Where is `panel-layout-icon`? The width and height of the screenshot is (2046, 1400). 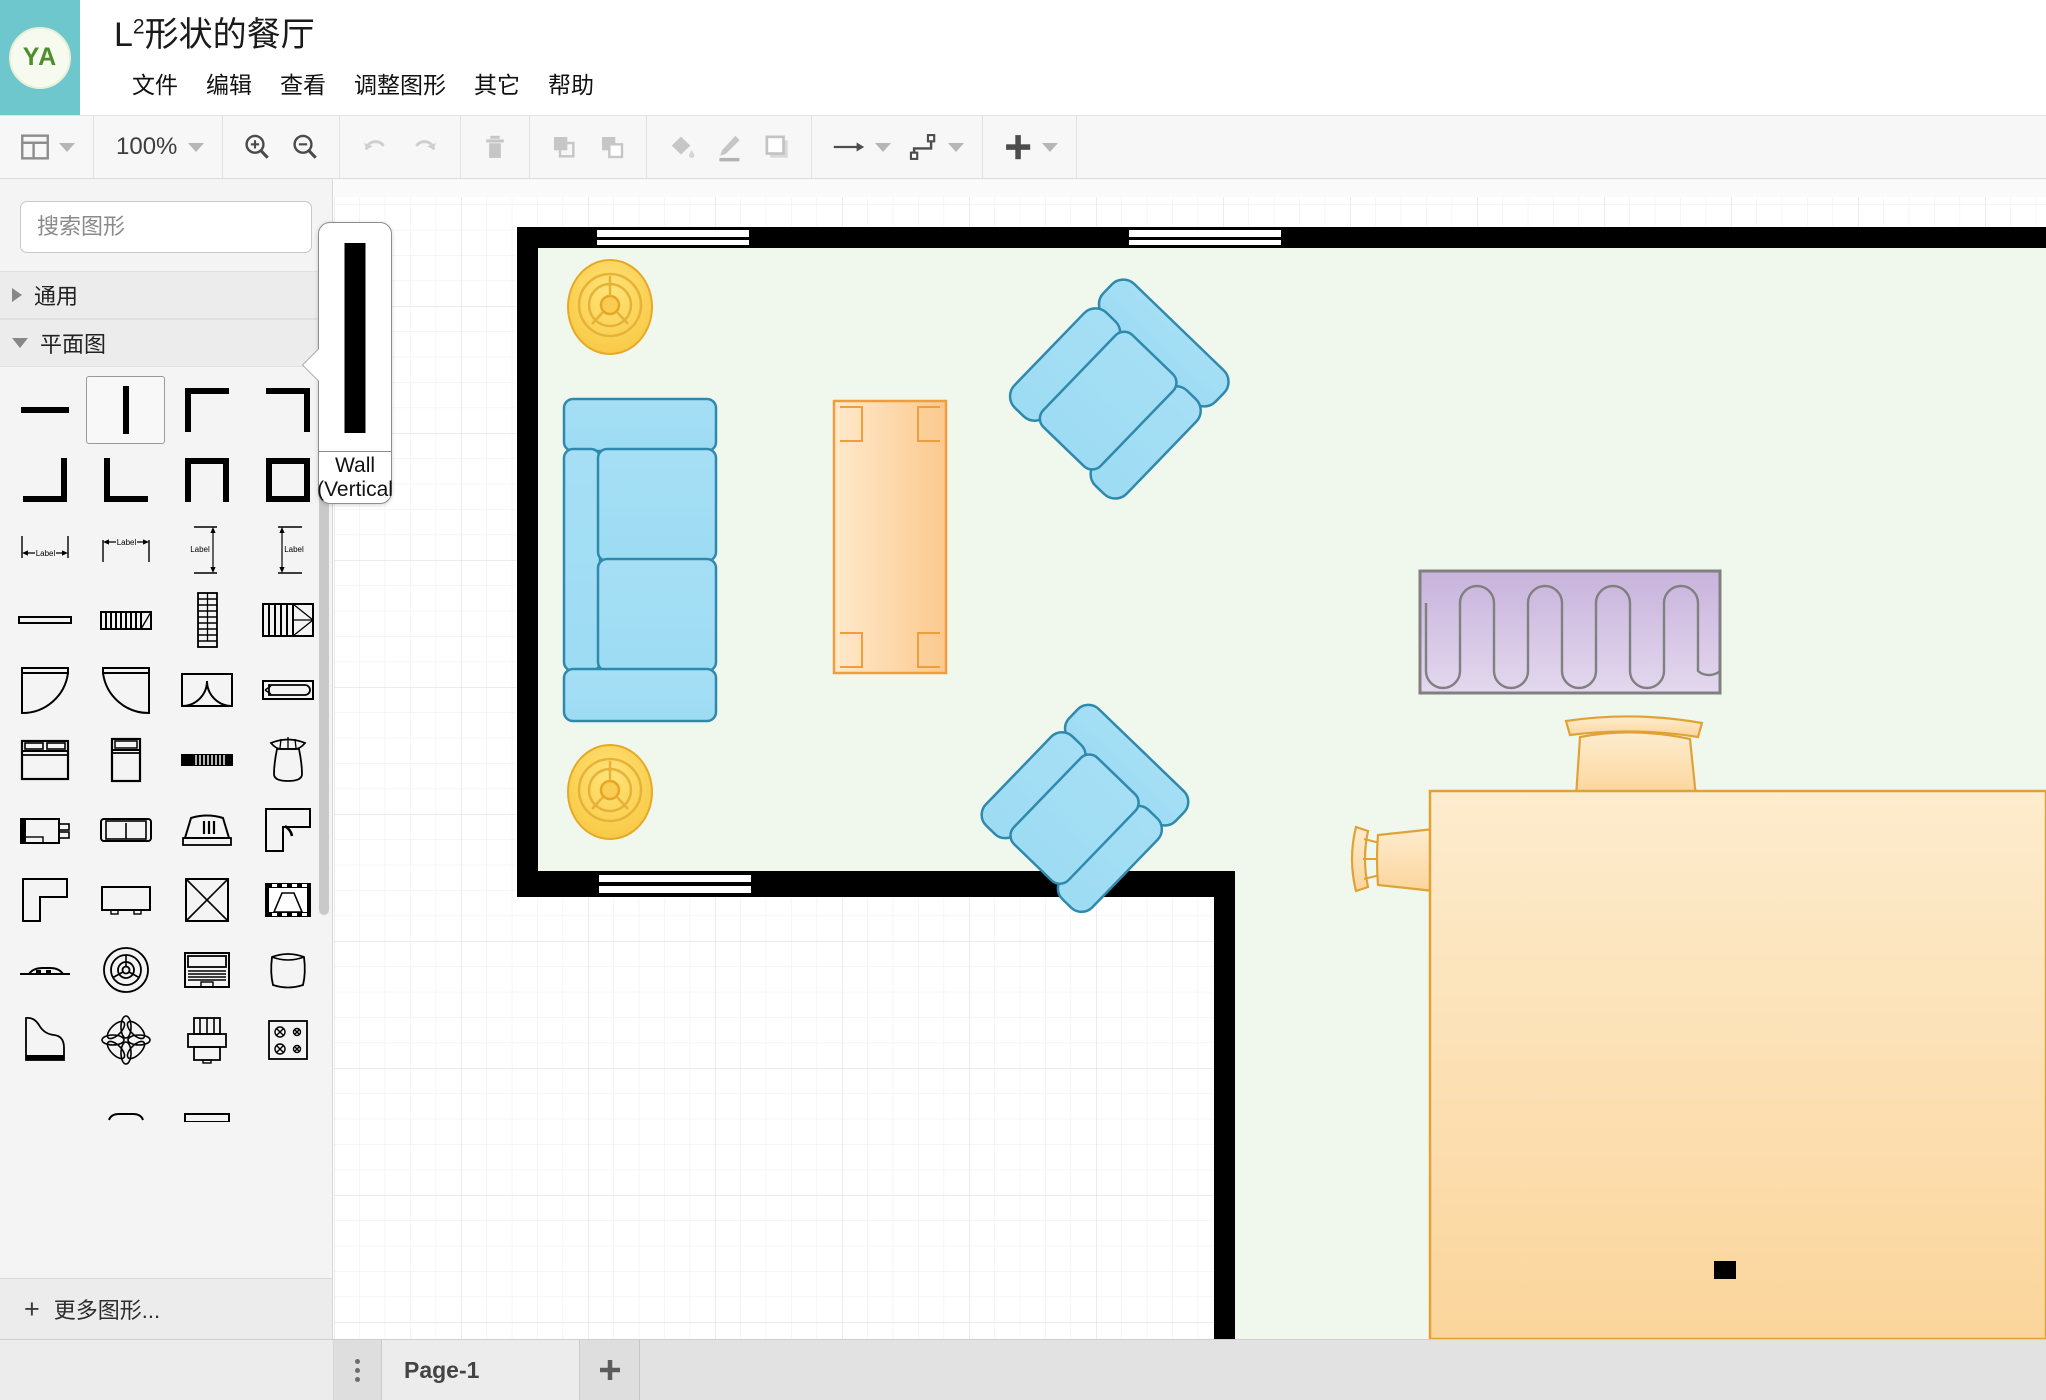
panel-layout-icon is located at coordinates (35, 147).